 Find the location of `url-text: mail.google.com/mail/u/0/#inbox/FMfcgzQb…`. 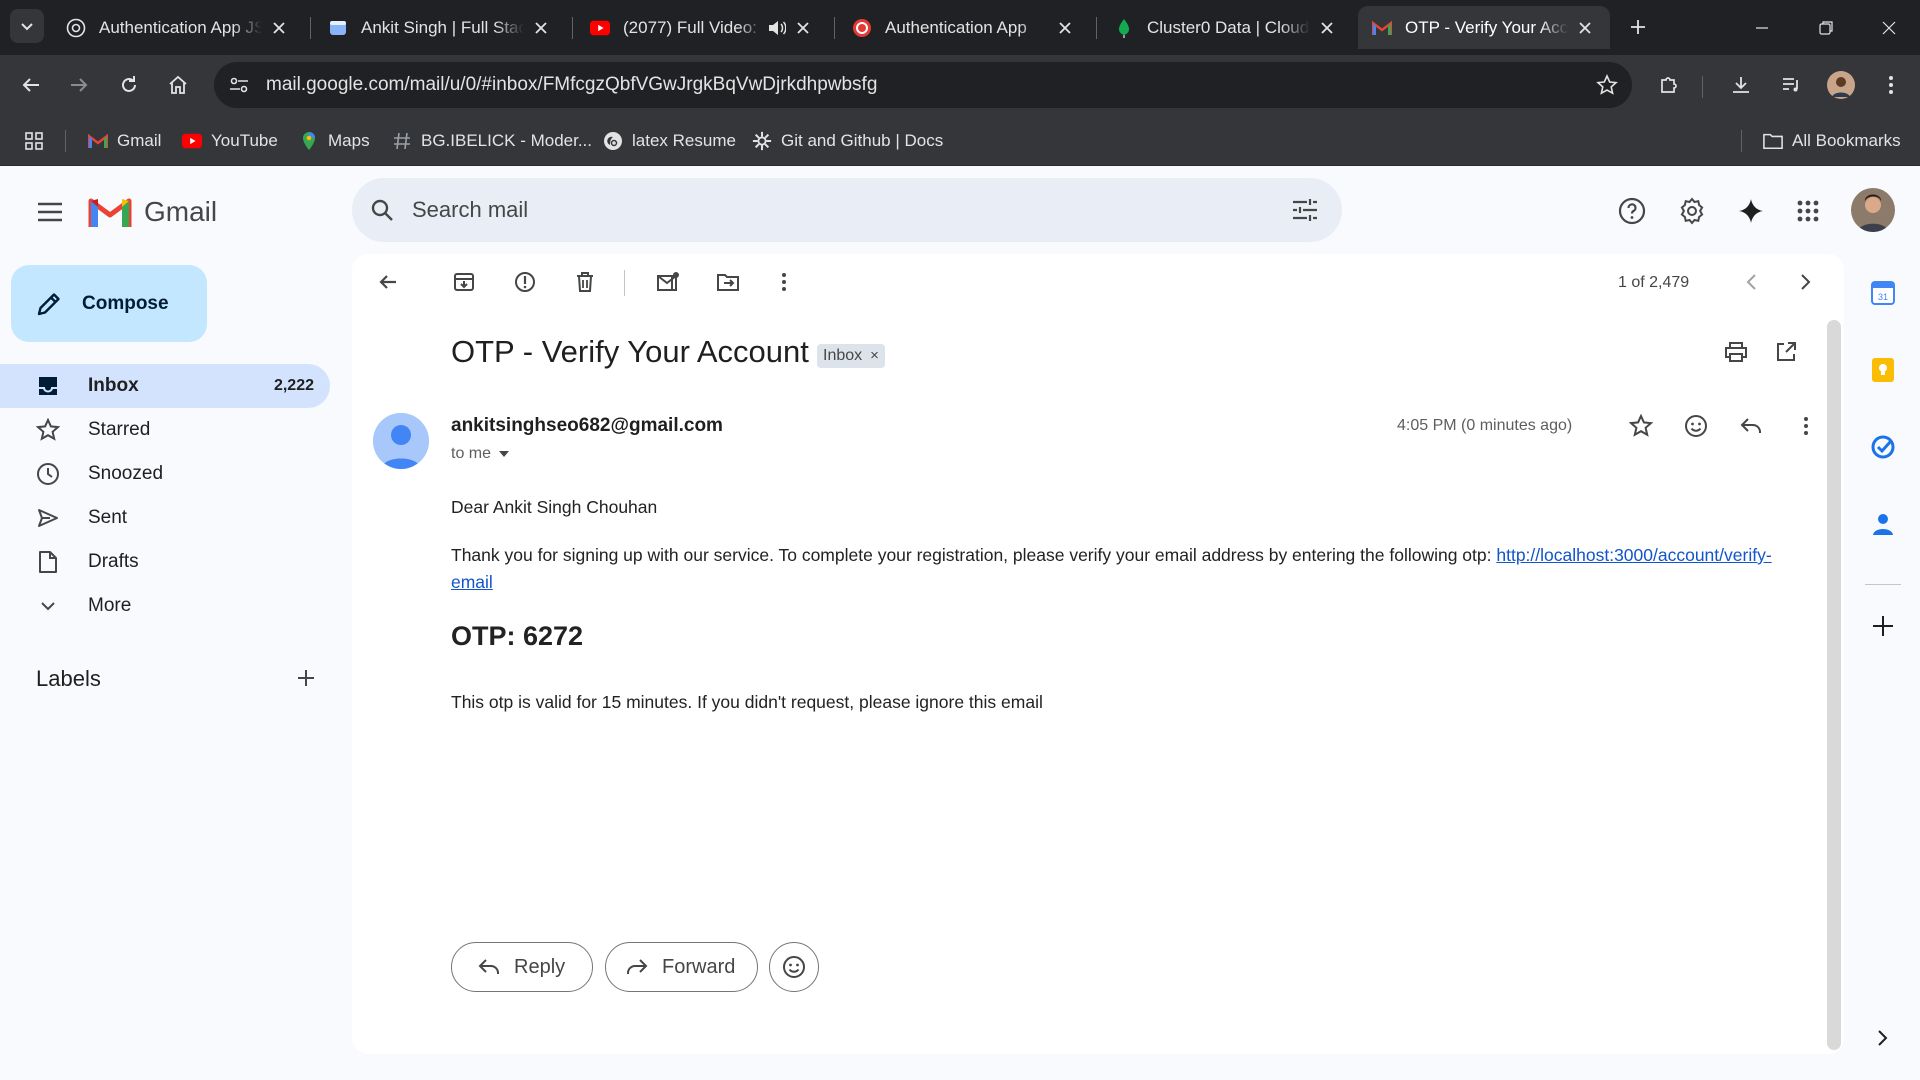

url-text: mail.google.com/mail/u/0/#inbox/FMfcgzQb… is located at coordinates (571, 85).